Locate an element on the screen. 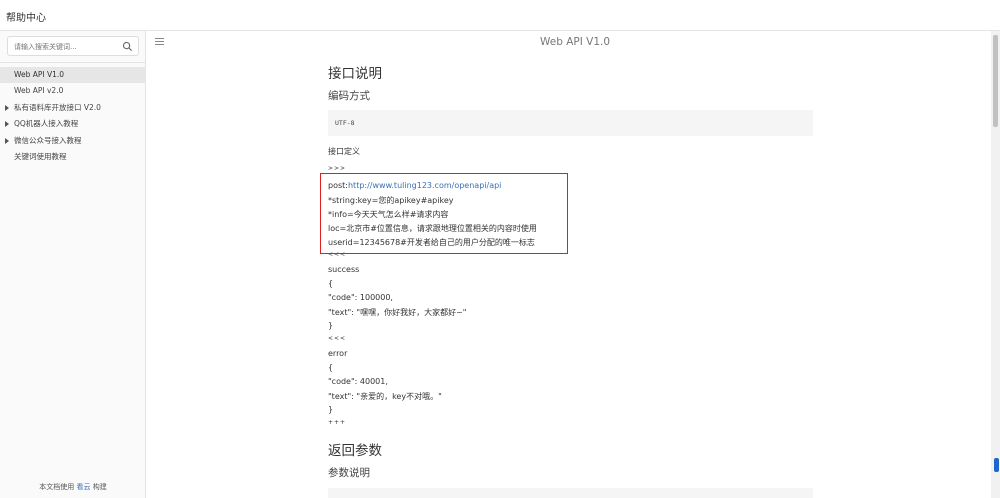  search-input is located at coordinates (68, 46).